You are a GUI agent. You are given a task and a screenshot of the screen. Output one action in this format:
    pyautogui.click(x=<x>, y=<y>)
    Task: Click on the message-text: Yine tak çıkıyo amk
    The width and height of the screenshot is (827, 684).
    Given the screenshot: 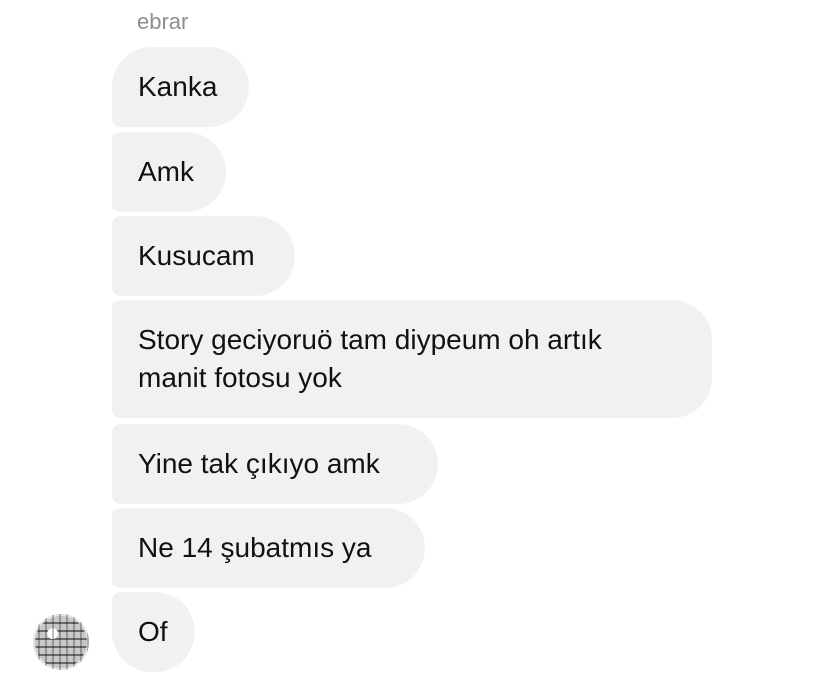 What is the action you would take?
    pyautogui.click(x=259, y=463)
    